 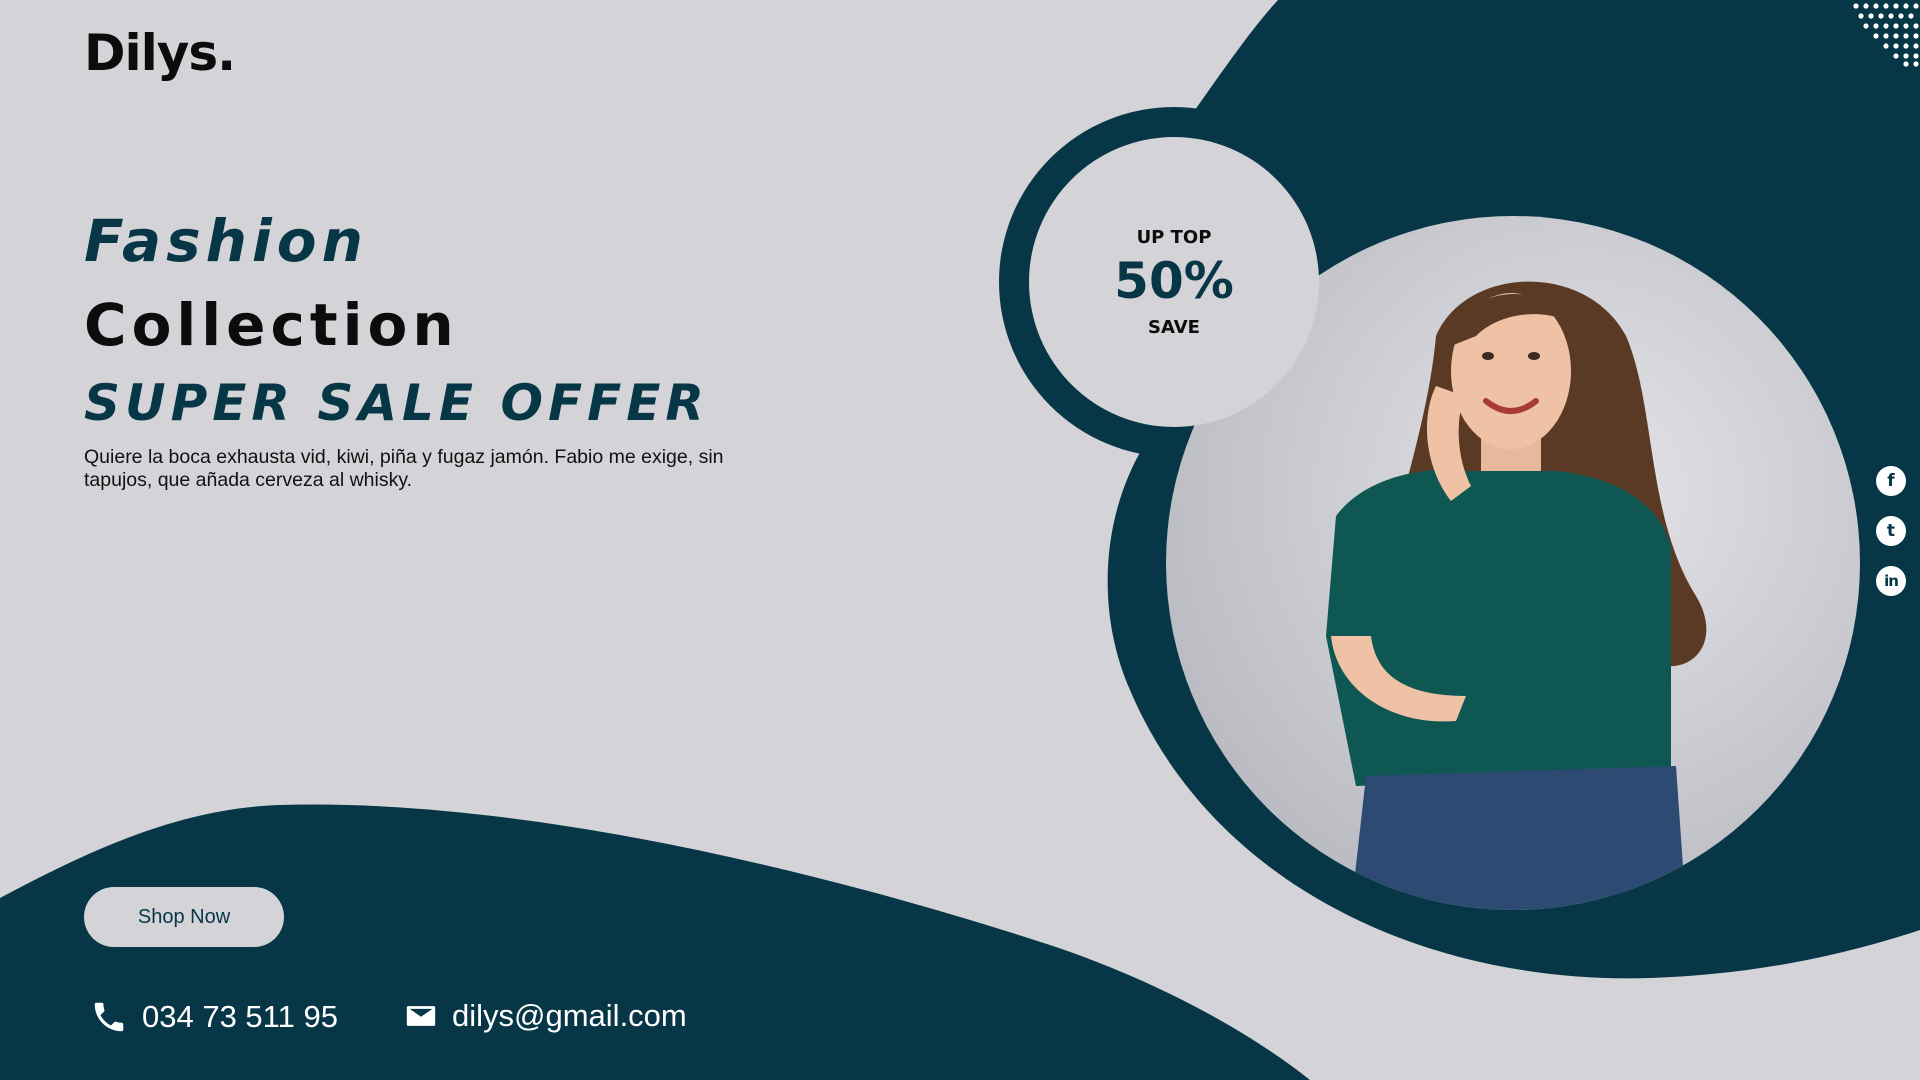 What do you see at coordinates (184, 917) in the screenshot?
I see `shop-now-button: Shop Now` at bounding box center [184, 917].